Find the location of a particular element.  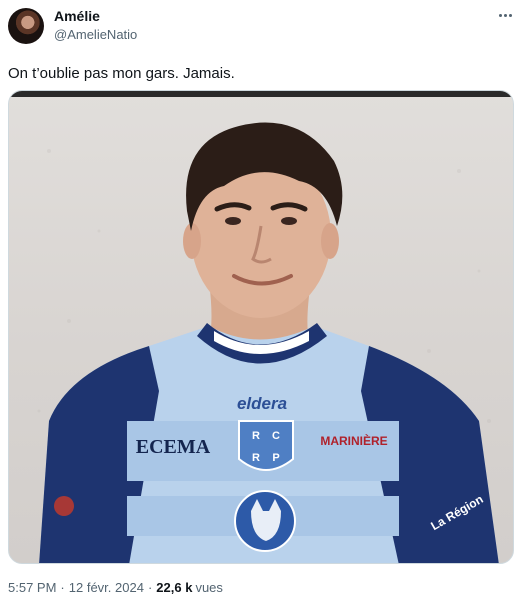

club-badge-letter-1: R is located at coordinates (256, 436).